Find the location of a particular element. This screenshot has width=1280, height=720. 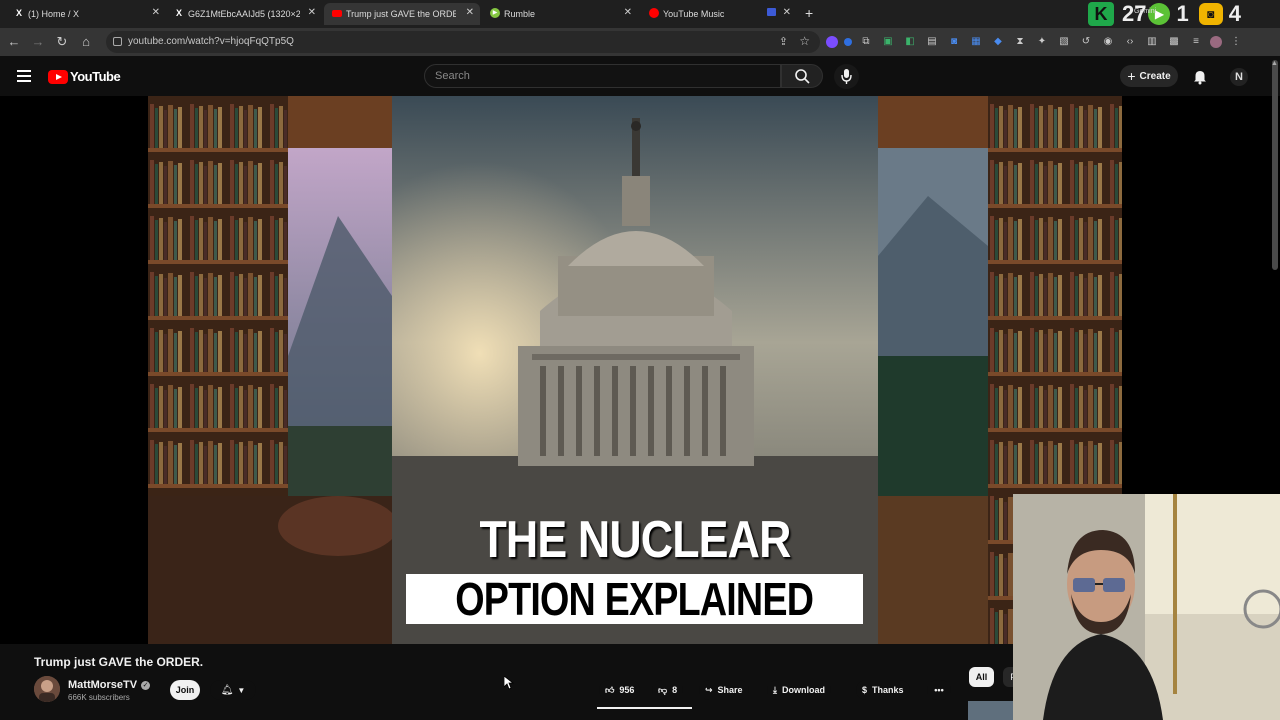

like-button: 👍︎ 956 is located at coordinates (620, 690).